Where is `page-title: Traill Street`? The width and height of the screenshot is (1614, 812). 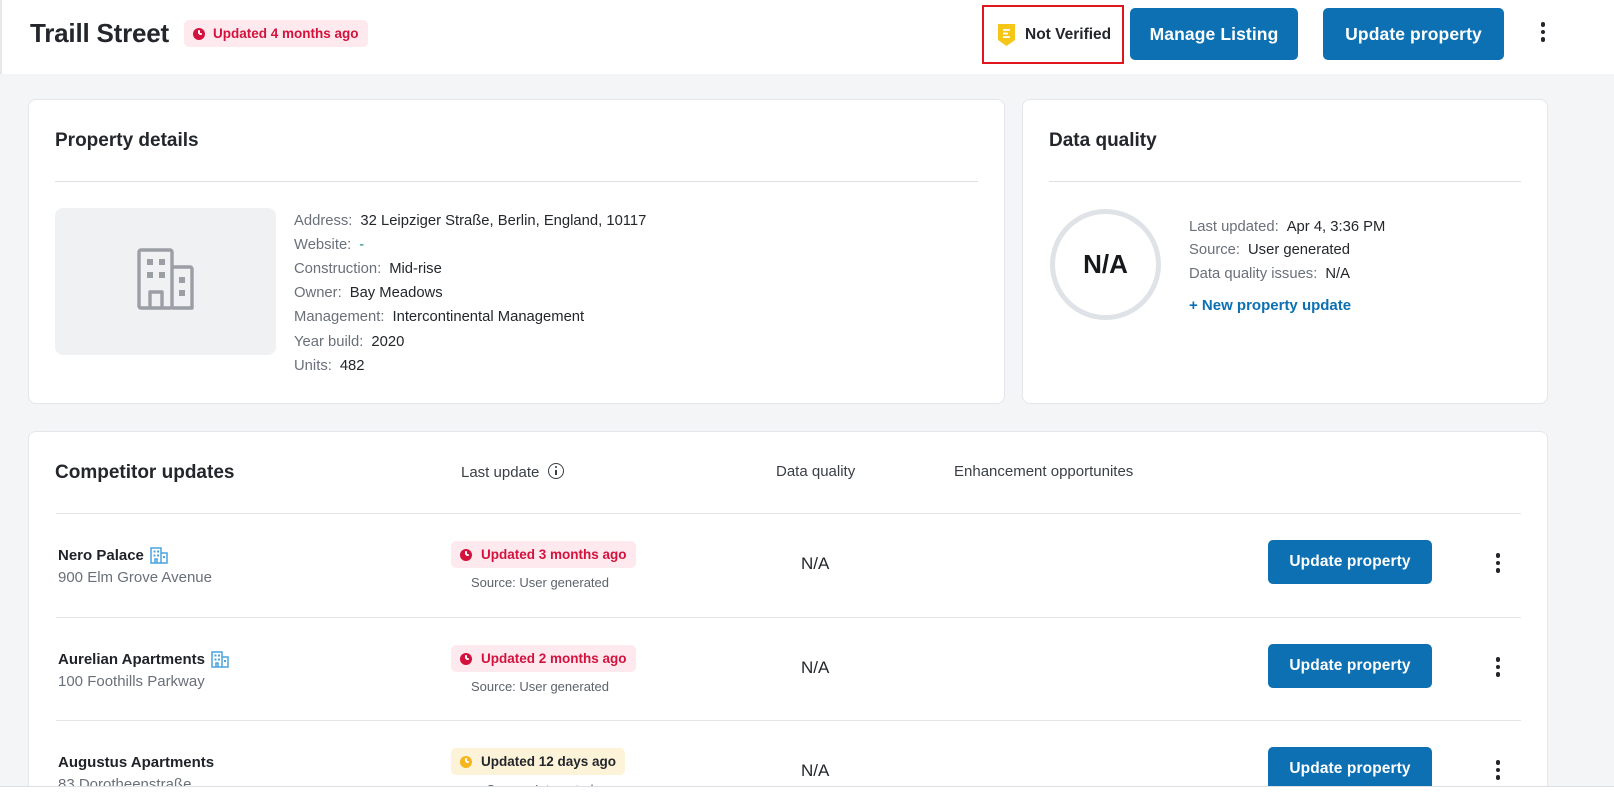
page-title: Traill Street is located at coordinates (100, 33).